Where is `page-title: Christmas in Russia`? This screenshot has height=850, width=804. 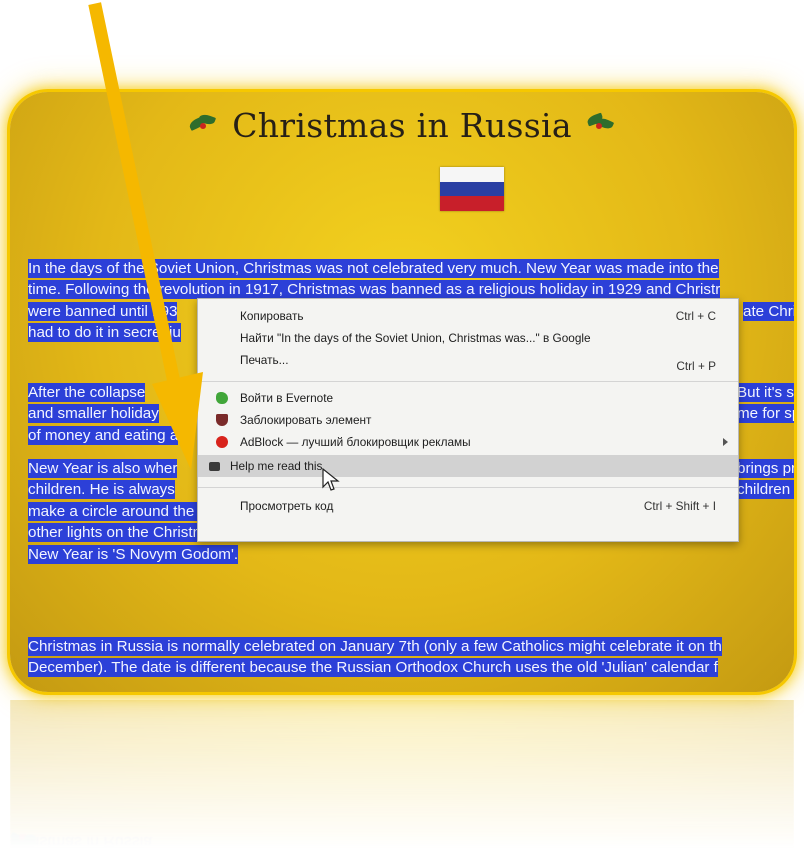
page-title: Christmas in Russia is located at coordinates (402, 125).